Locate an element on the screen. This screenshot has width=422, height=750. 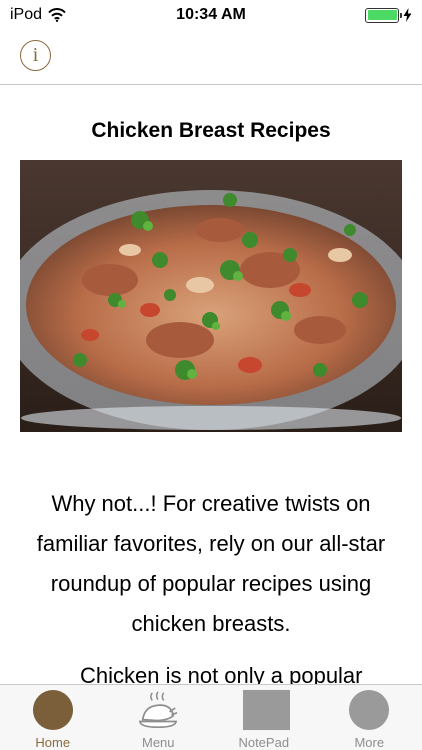
notepad-icon is located at coordinates (266, 710).